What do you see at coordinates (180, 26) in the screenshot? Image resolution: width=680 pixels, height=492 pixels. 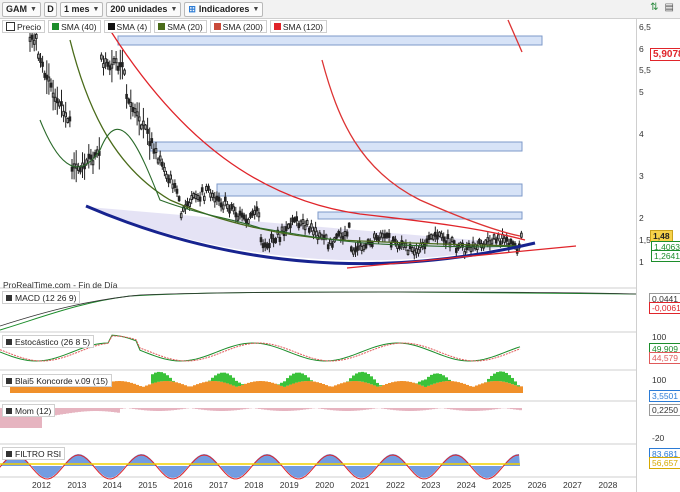 I see `legend-item-sma20: SMA (20)` at bounding box center [180, 26].